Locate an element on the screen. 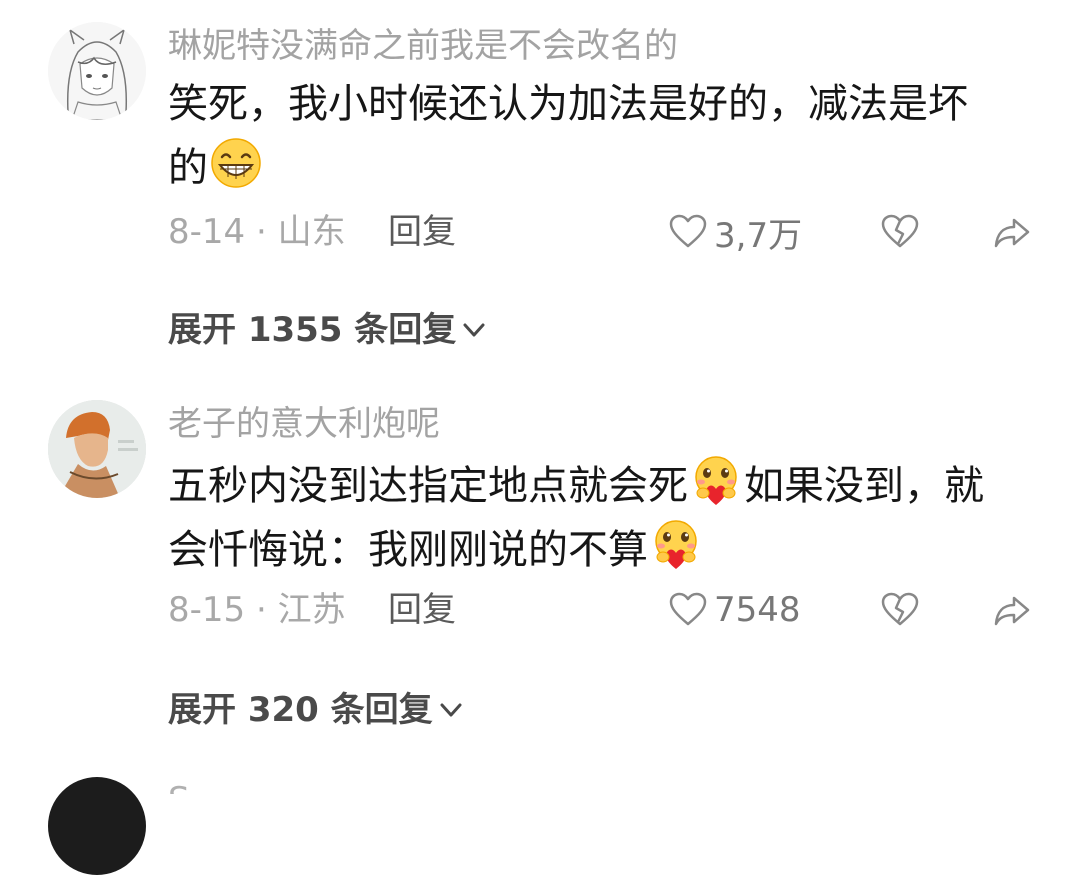  username: 老子的意大利炮呢 is located at coordinates (304, 424).